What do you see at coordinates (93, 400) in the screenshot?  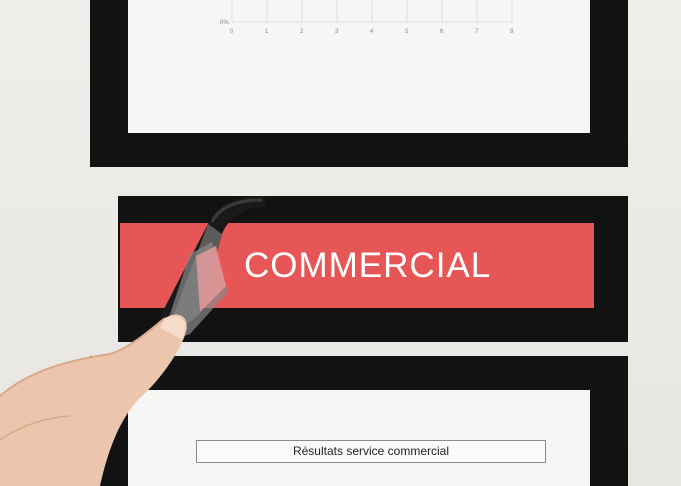 I see `hand` at bounding box center [93, 400].